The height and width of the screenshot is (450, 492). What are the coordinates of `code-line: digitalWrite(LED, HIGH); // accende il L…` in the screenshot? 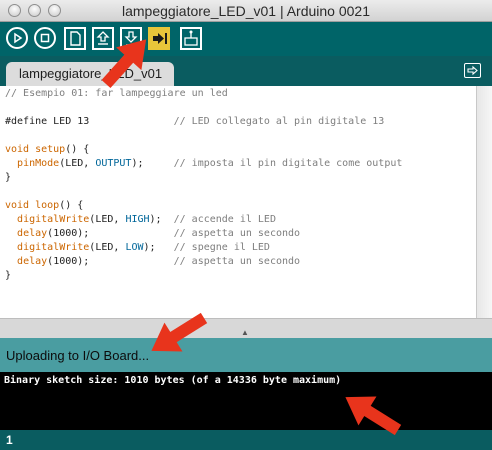 It's located at (140, 220).